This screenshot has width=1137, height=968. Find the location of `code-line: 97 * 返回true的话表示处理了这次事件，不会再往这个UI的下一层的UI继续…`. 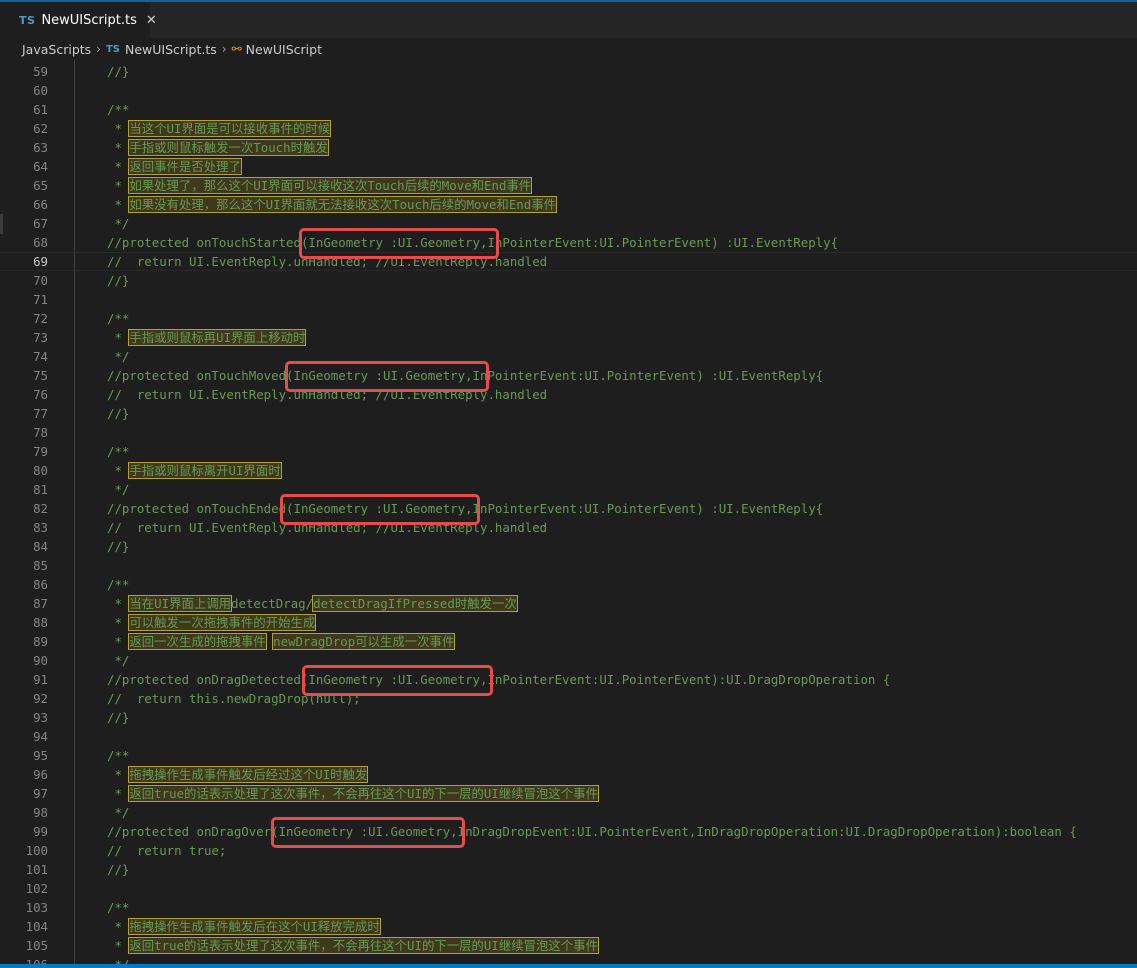

code-line: 97 * 返回true的话表示处理了这次事件，不会再往这个UI的下一层的UI继续… is located at coordinates (568, 793).